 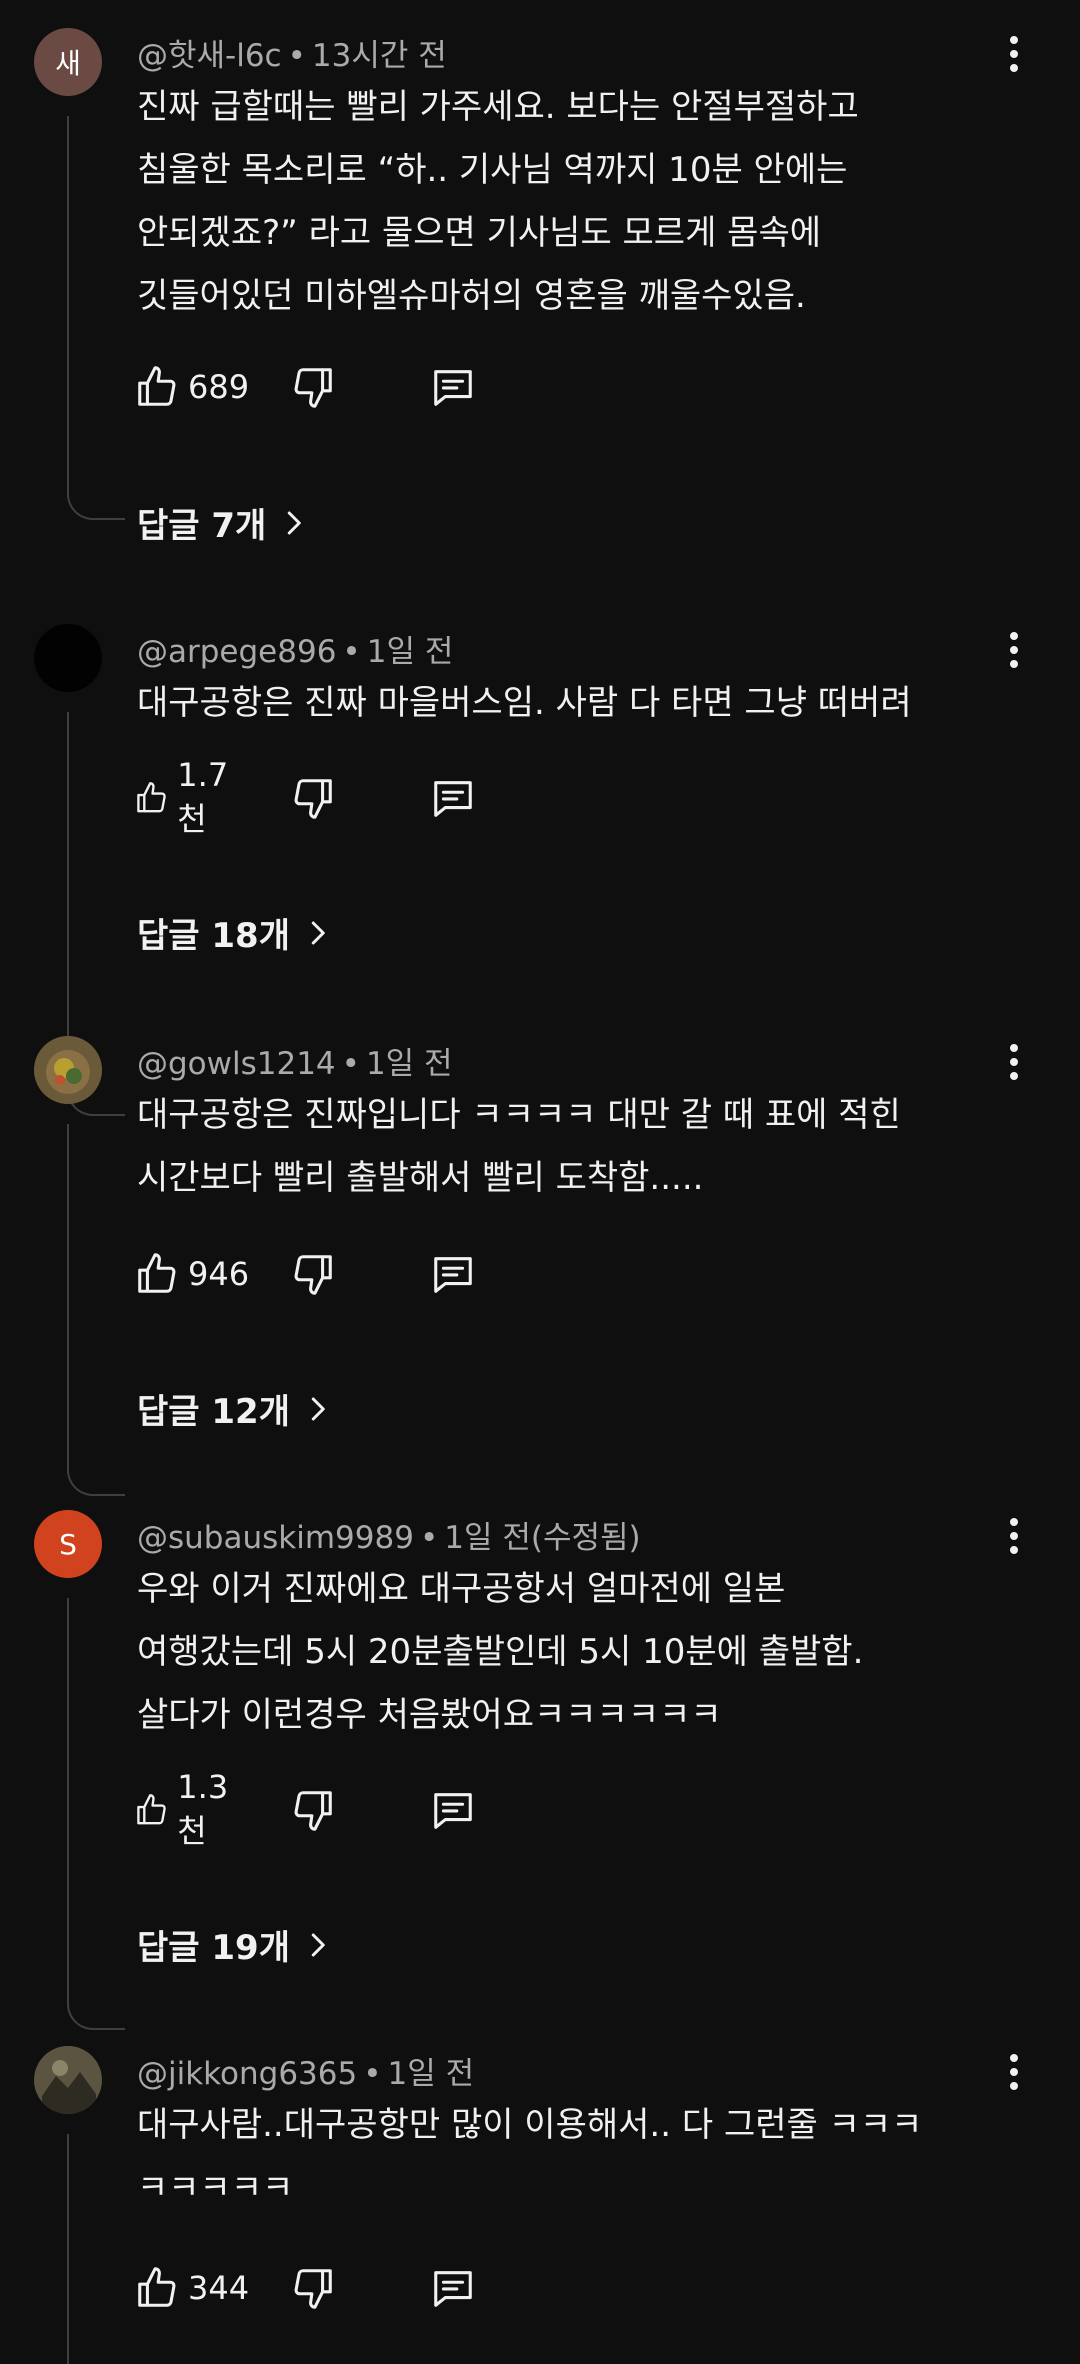 What do you see at coordinates (429, 1715) in the screenshot?
I see `comment-line: 살다가 이런경우 처음봤어요ㅋㅋㅋㅋㅋㅋ` at bounding box center [429, 1715].